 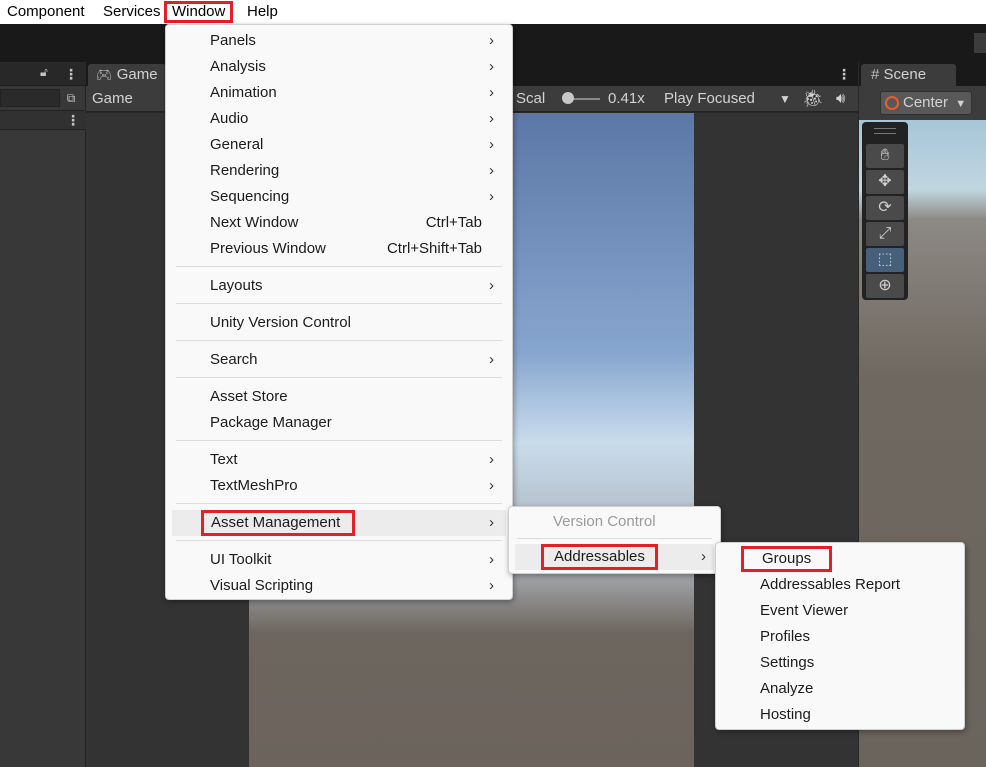 I want to click on drag-handle, so click(x=885, y=131).